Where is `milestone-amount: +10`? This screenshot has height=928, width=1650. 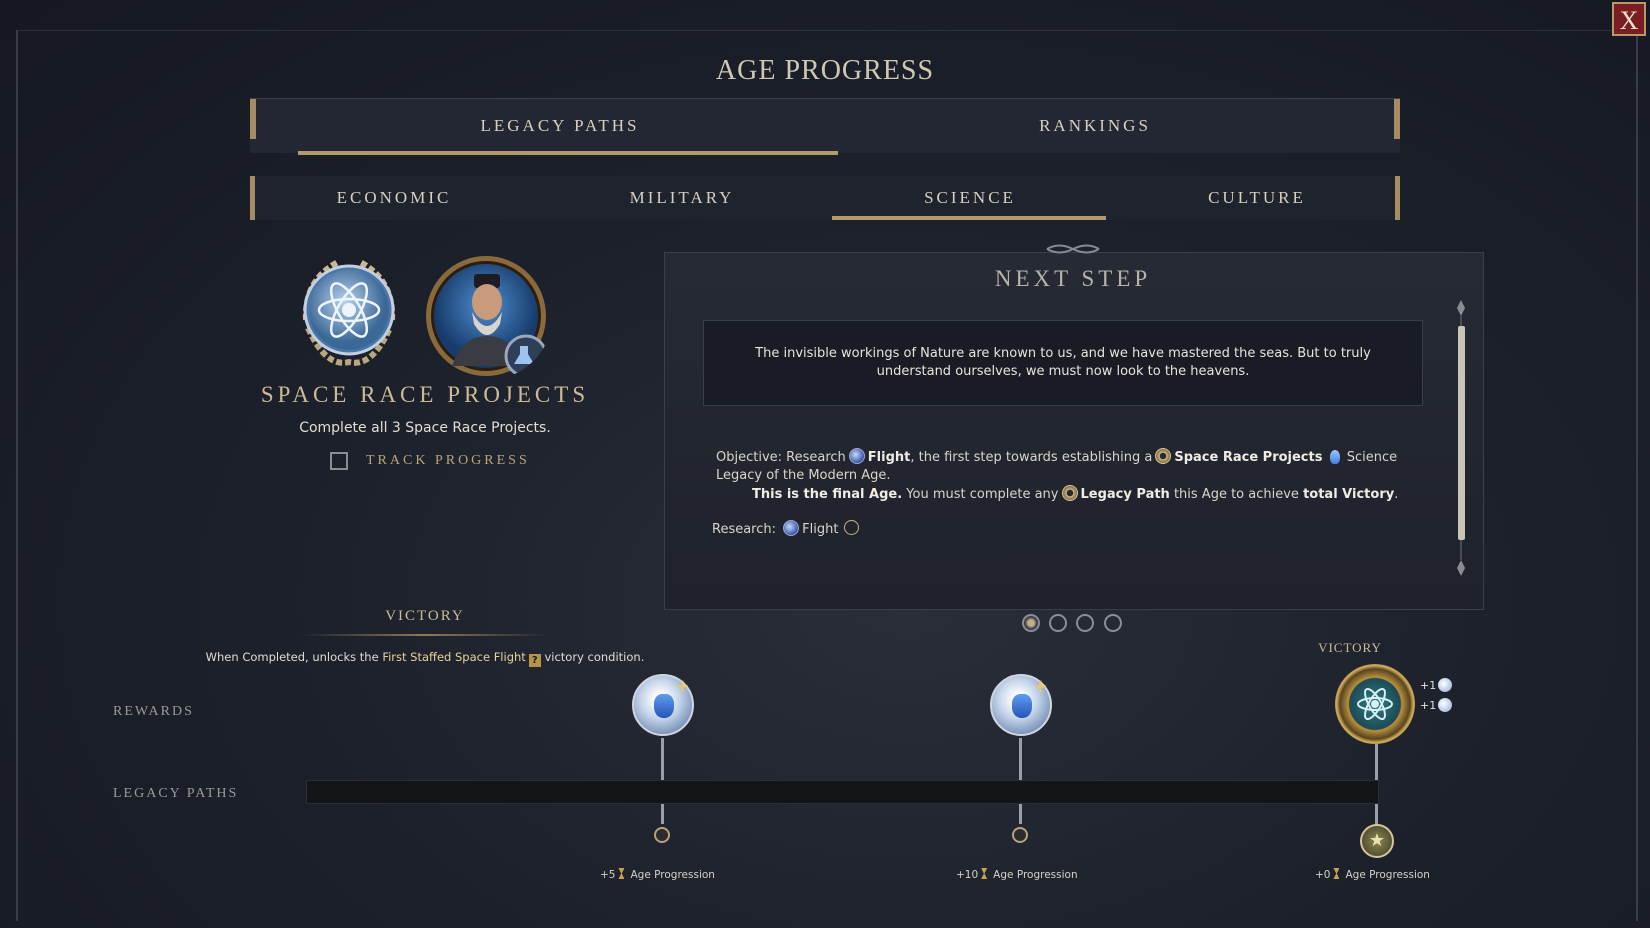
milestone-amount: +10 is located at coordinates (967, 875).